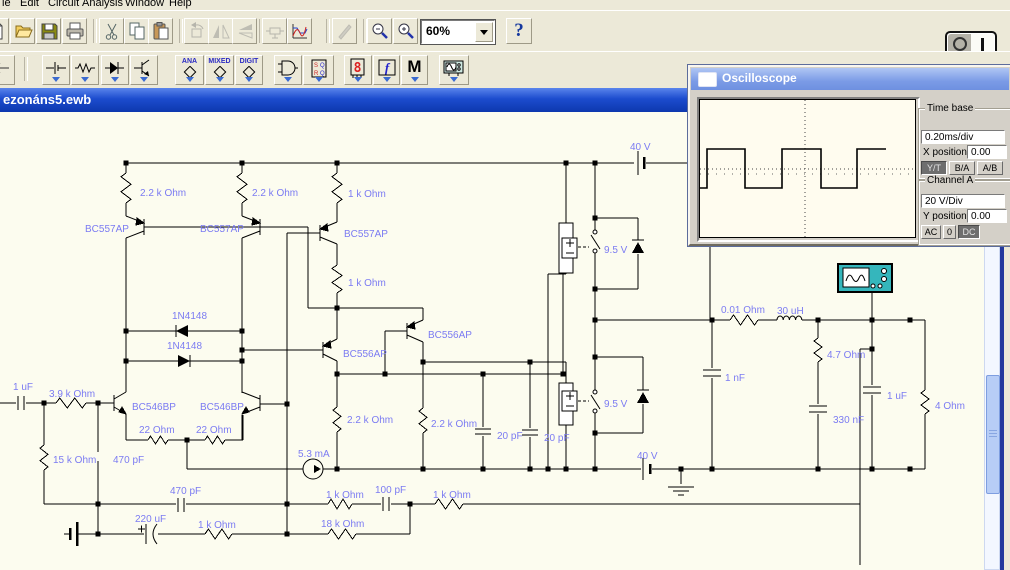 This screenshot has width=1010, height=570. I want to click on time-base-value-field: 0.20ms/div, so click(963, 137).